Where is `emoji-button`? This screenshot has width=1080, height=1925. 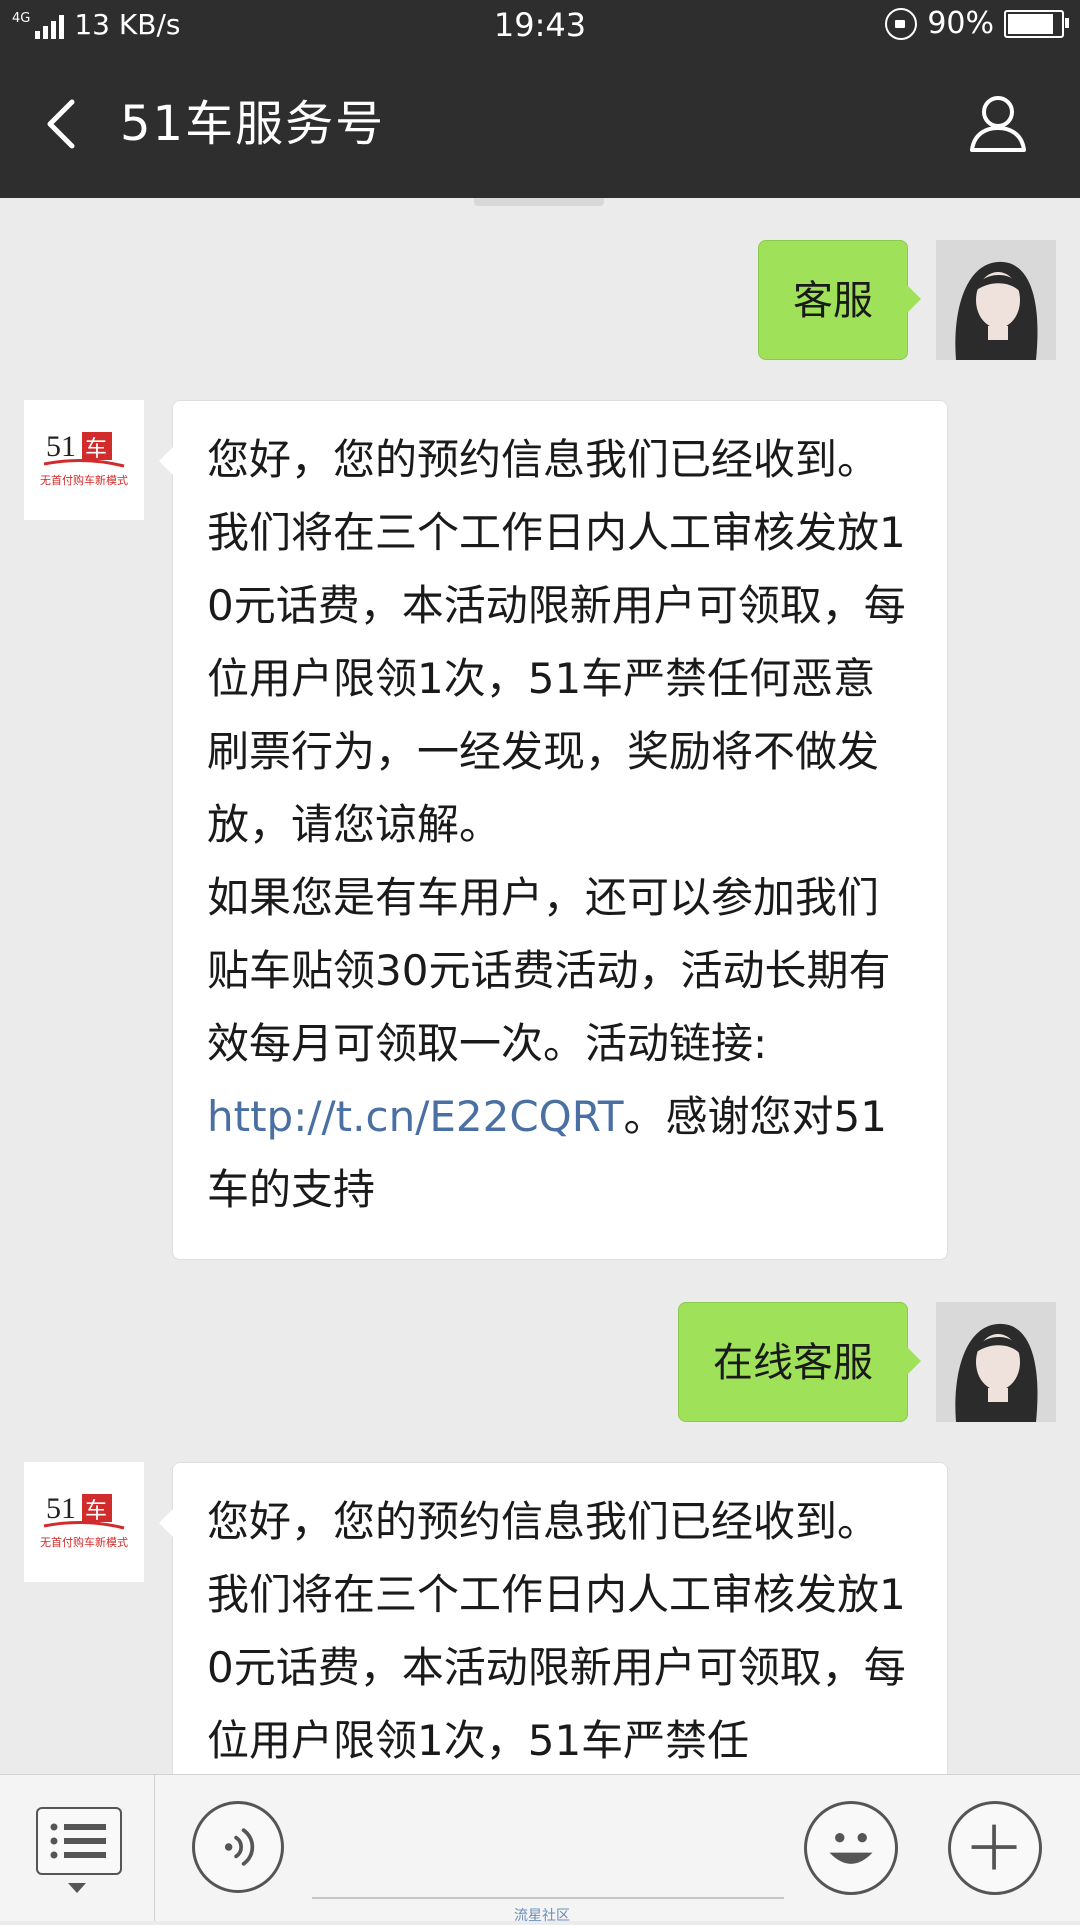
emoji-button is located at coordinates (851, 1848).